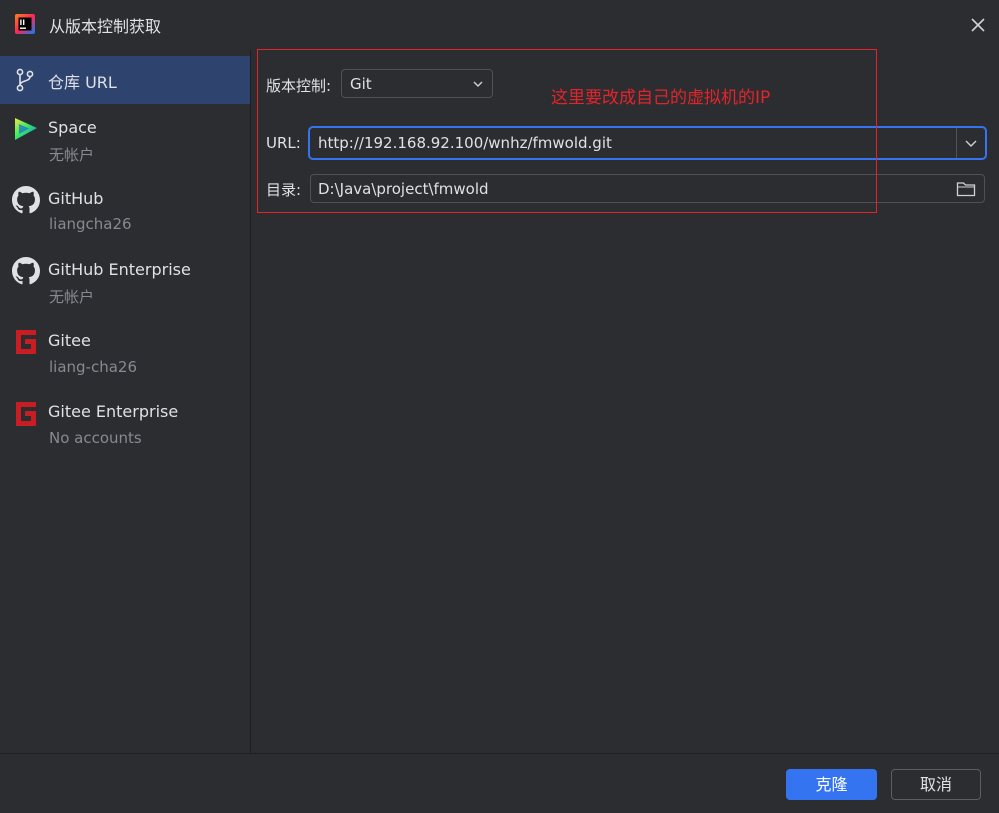 This screenshot has width=999, height=813. What do you see at coordinates (82, 82) in the screenshot?
I see `sidebar-item-label: 仓库 URL` at bounding box center [82, 82].